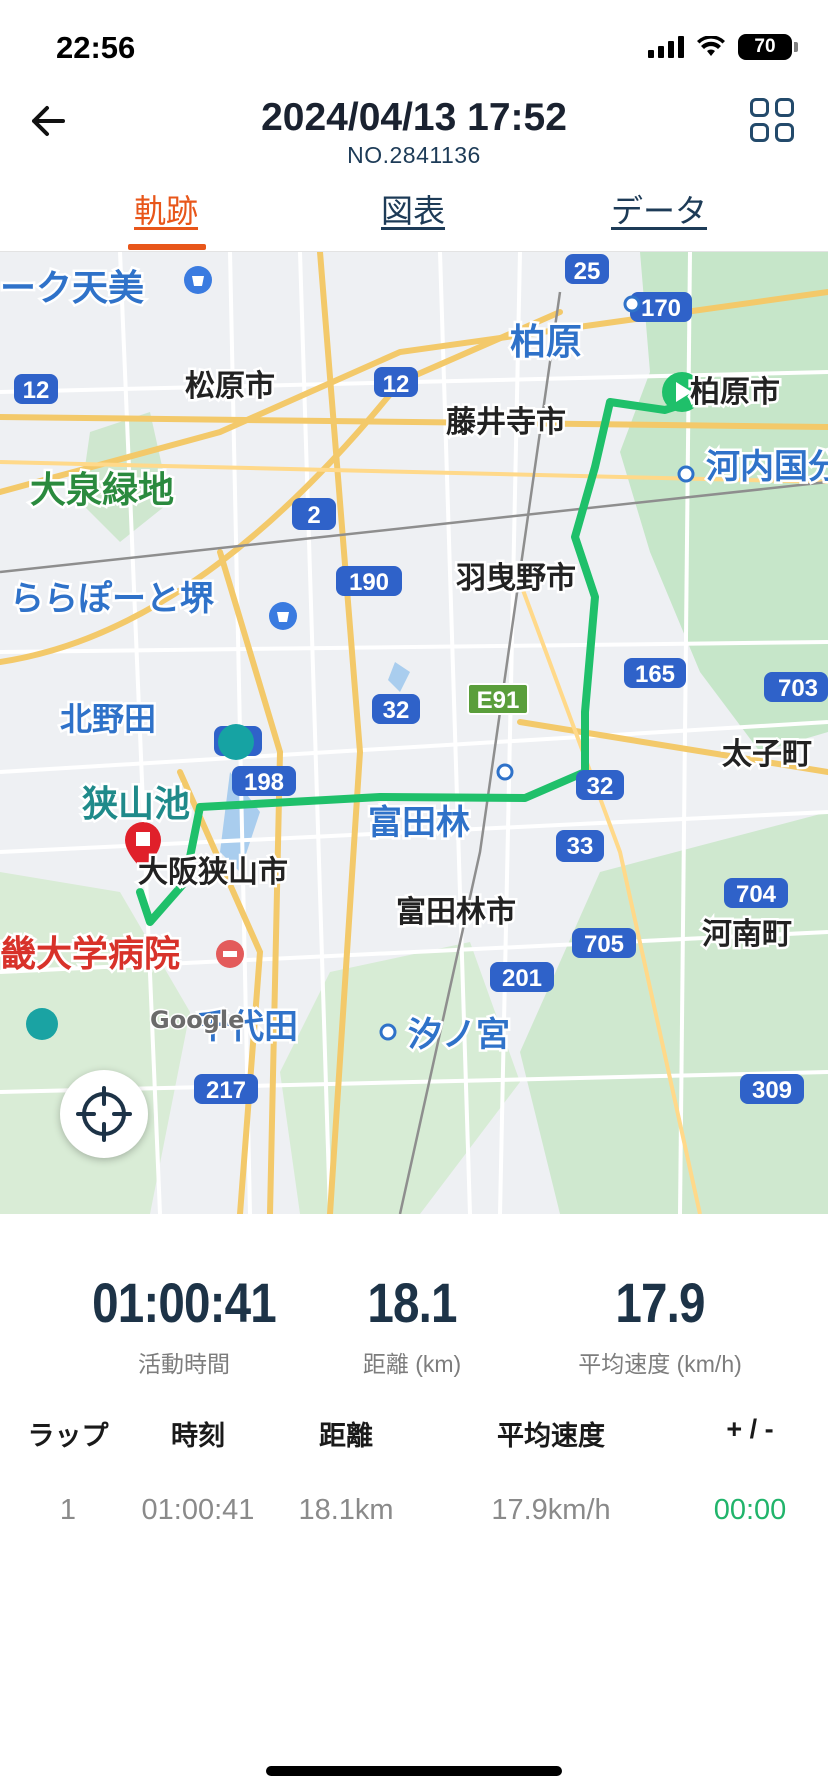  What do you see at coordinates (735, 392) in the screenshot?
I see `label-kashiwara-city: 柏原市` at bounding box center [735, 392].